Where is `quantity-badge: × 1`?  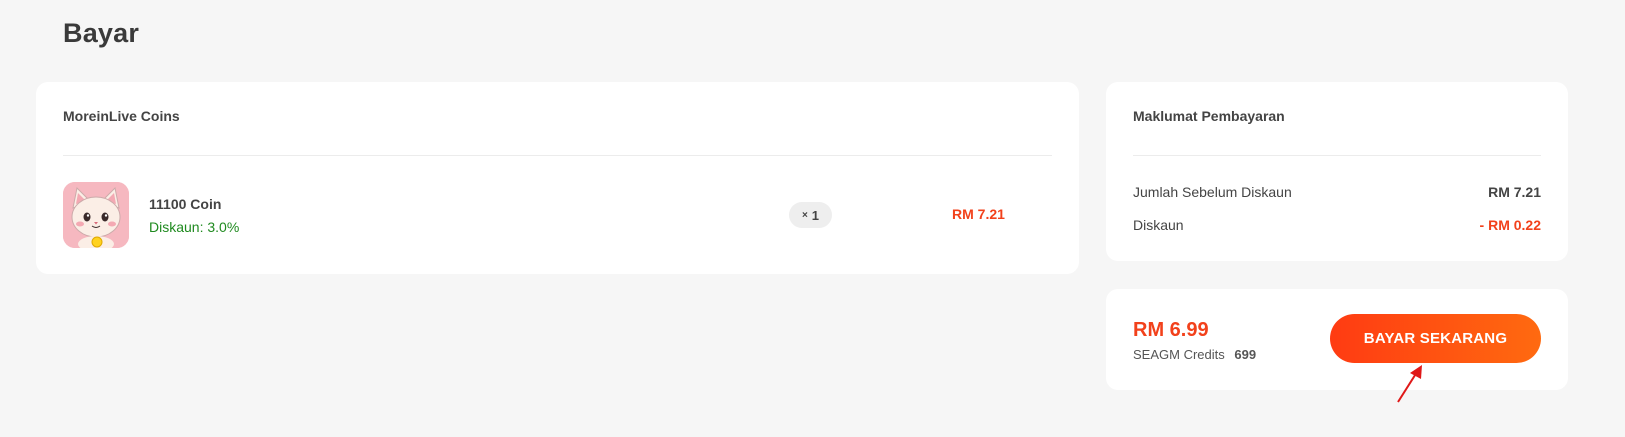
quantity-badge: × 1 is located at coordinates (810, 215).